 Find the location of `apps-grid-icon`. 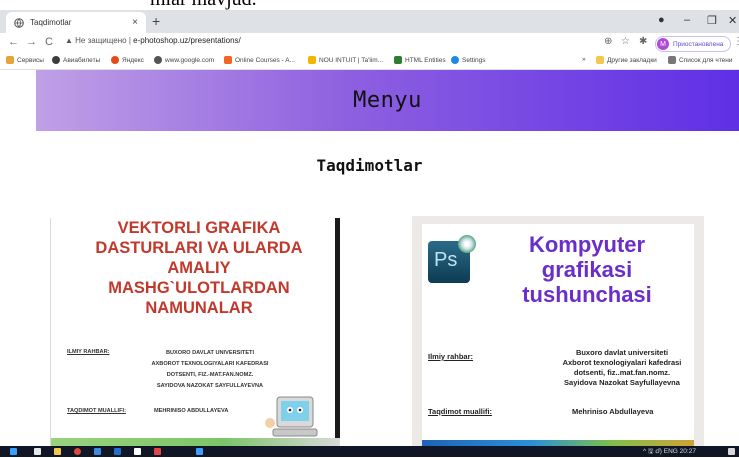

apps-grid-icon is located at coordinates (10, 60).